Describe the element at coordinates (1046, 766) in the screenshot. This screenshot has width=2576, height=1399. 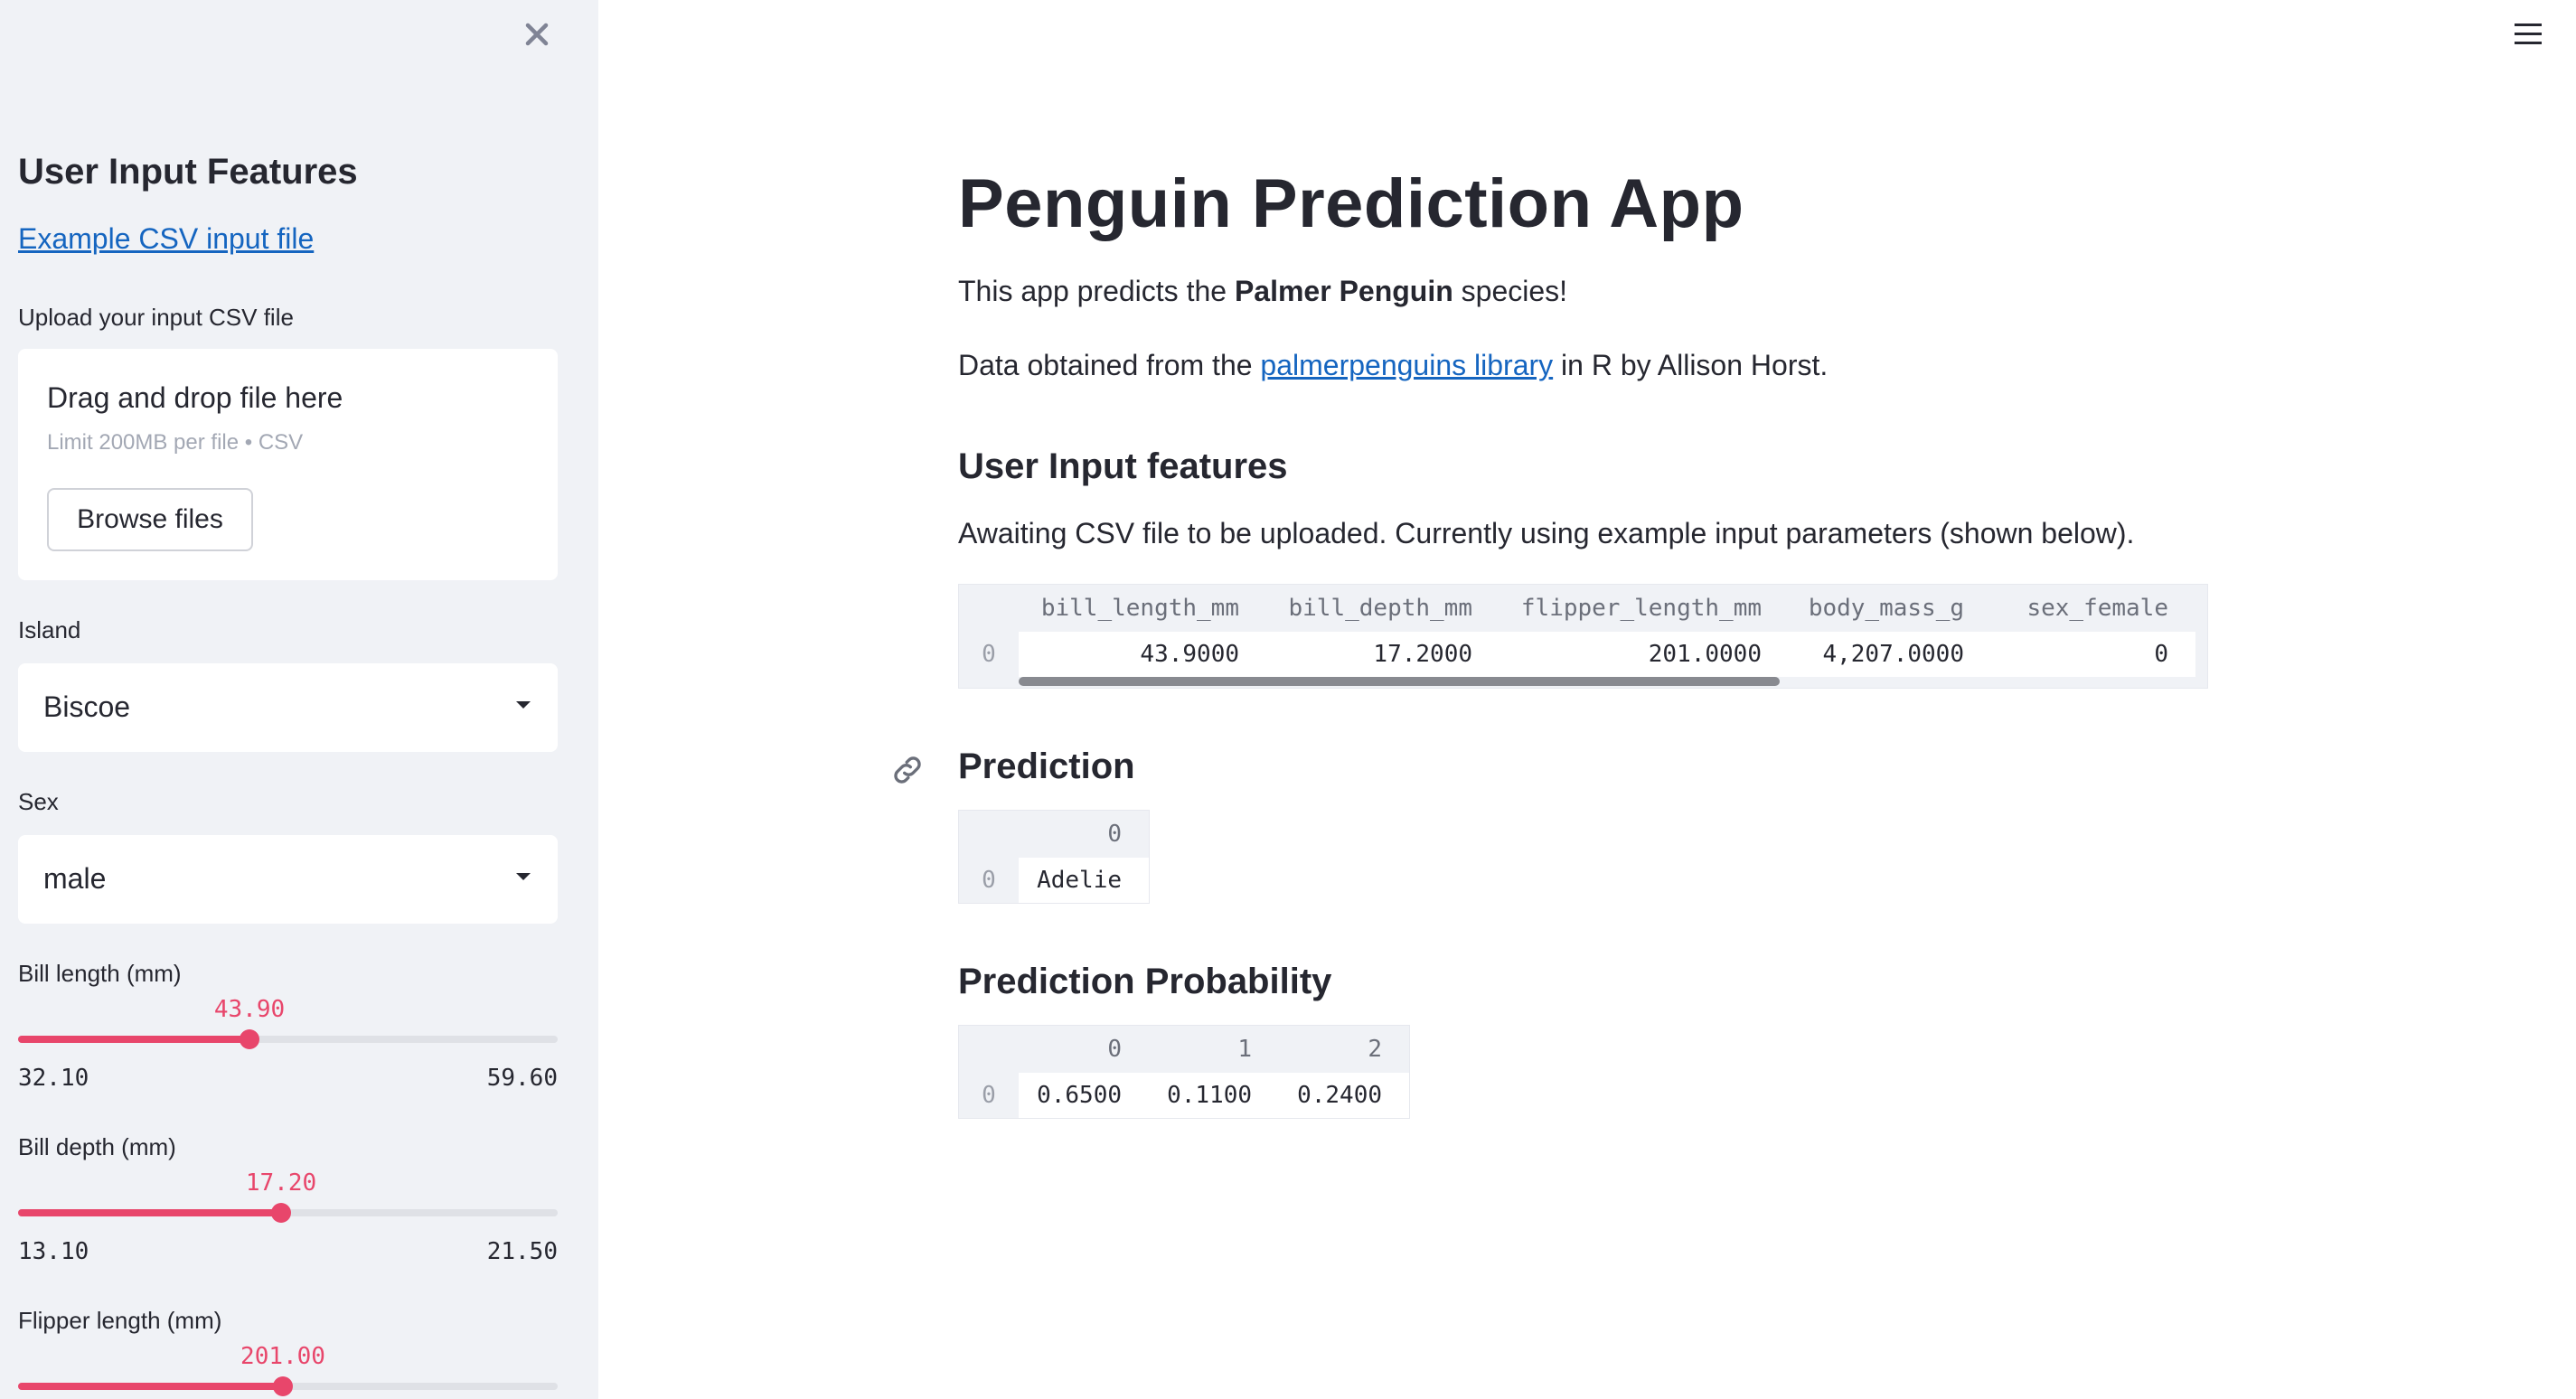
I see `prediction-heading: Prediction` at that location.